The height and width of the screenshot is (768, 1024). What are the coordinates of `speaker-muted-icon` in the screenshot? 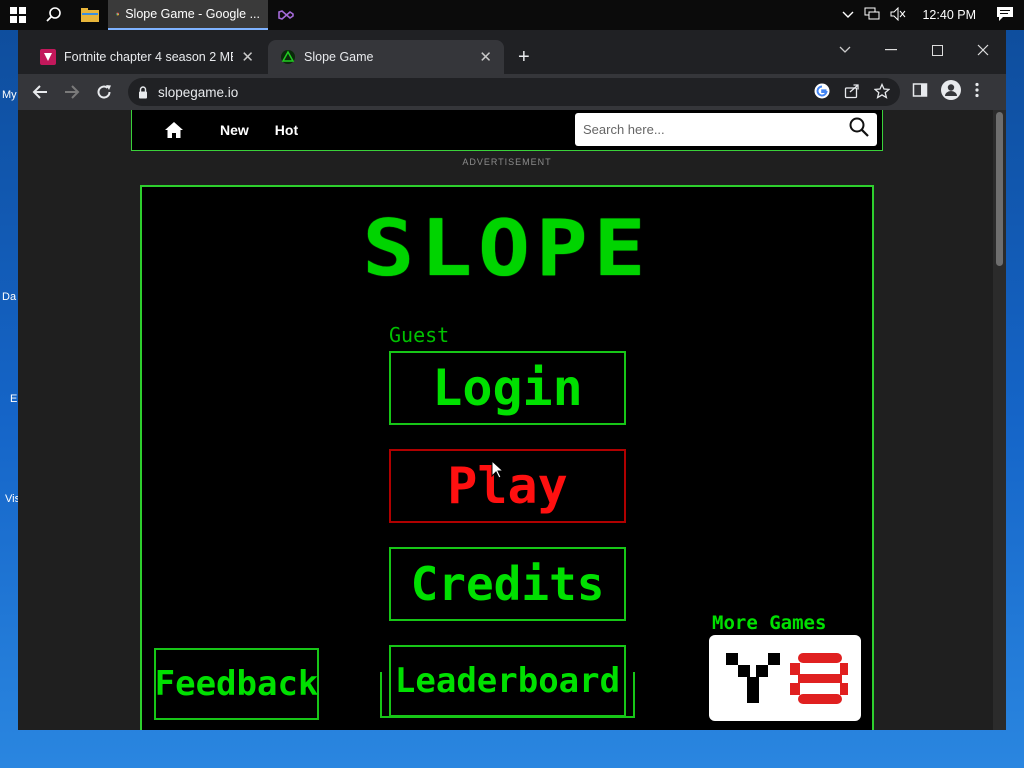 It's located at (898, 15).